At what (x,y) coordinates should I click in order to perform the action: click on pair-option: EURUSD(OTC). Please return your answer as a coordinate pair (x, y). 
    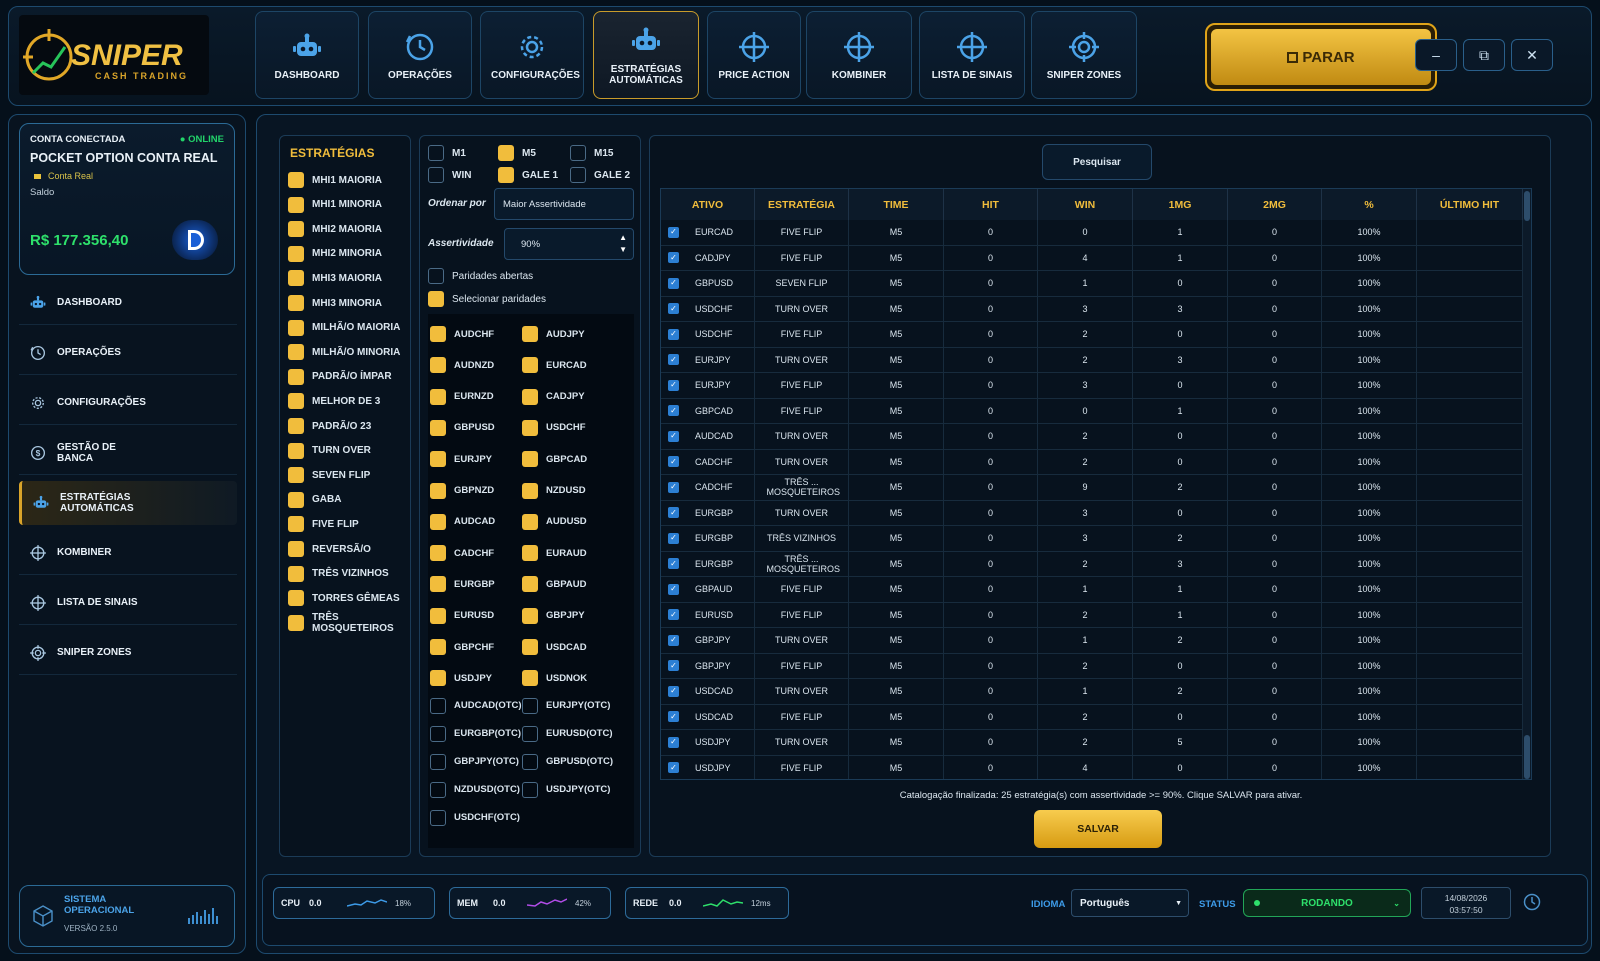
    Looking at the image, I should click on (567, 734).